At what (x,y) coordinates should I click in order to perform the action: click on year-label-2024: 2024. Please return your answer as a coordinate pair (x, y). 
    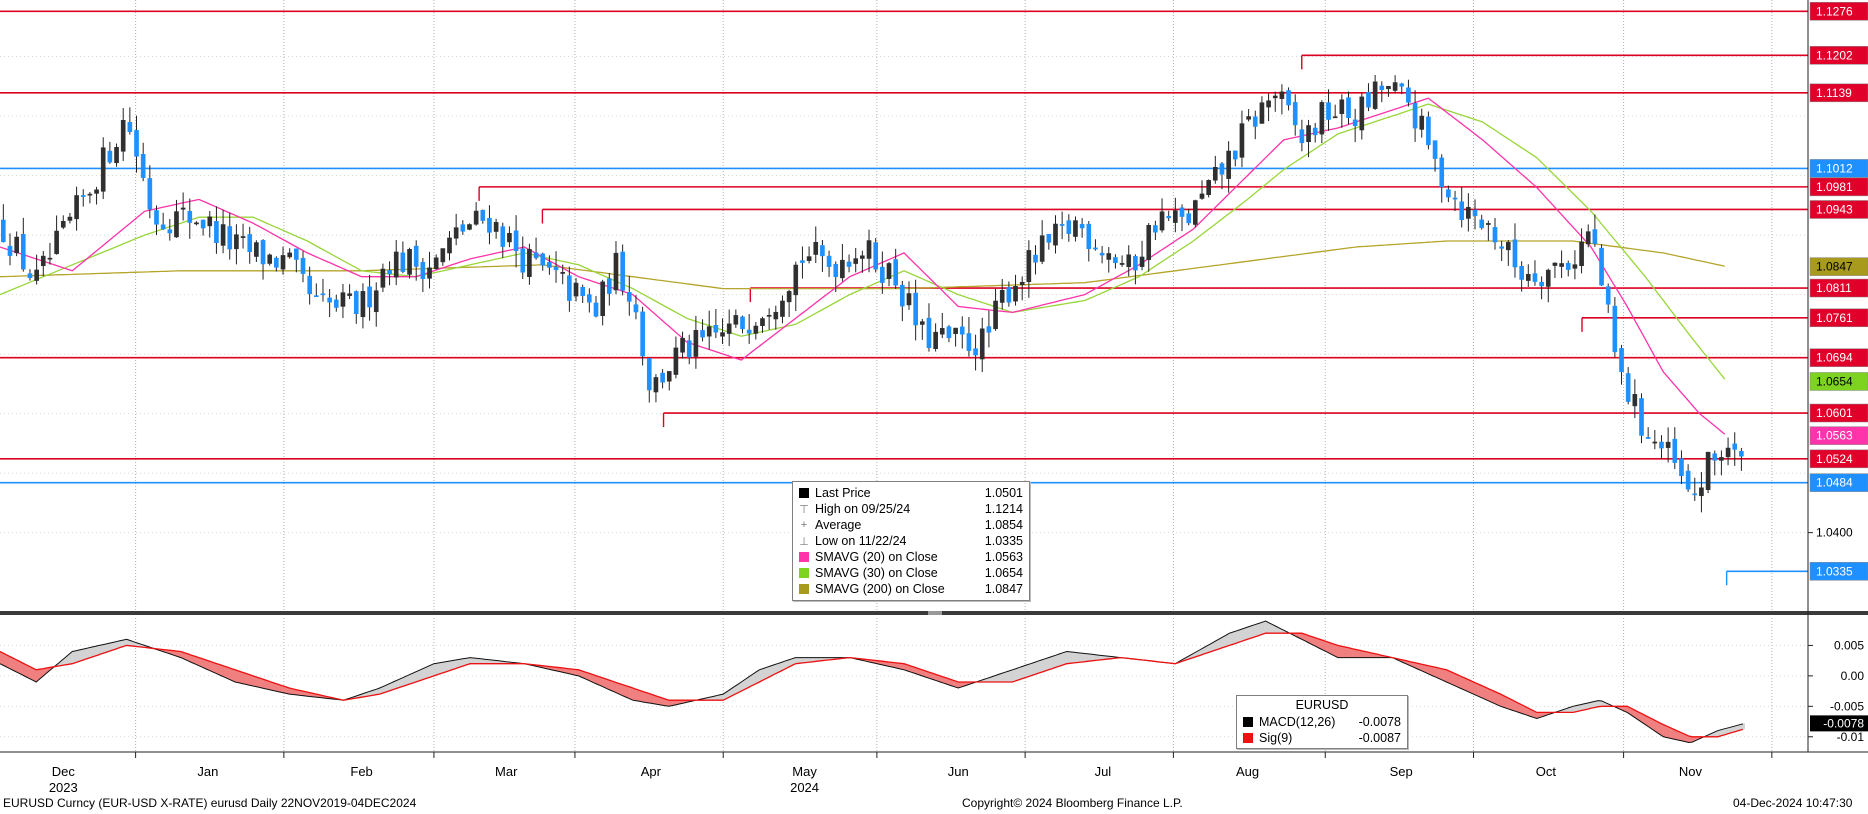
    Looking at the image, I should click on (804, 787).